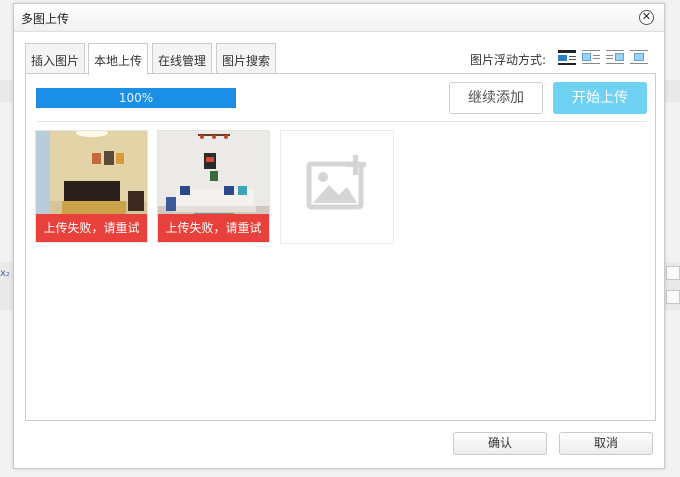  I want to click on center-align-icon, so click(639, 57).